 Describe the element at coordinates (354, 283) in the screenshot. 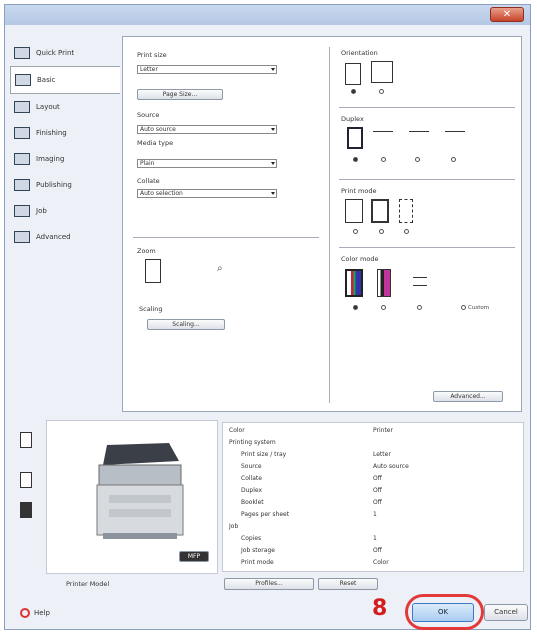

I see `color-icon` at that location.